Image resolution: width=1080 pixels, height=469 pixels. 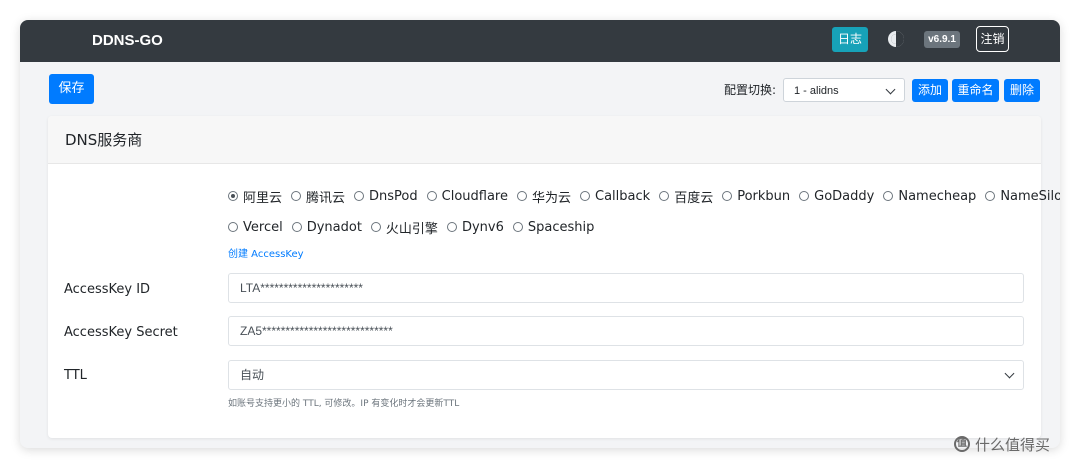 I want to click on provider-label: 火山引擎, so click(x=411, y=229).